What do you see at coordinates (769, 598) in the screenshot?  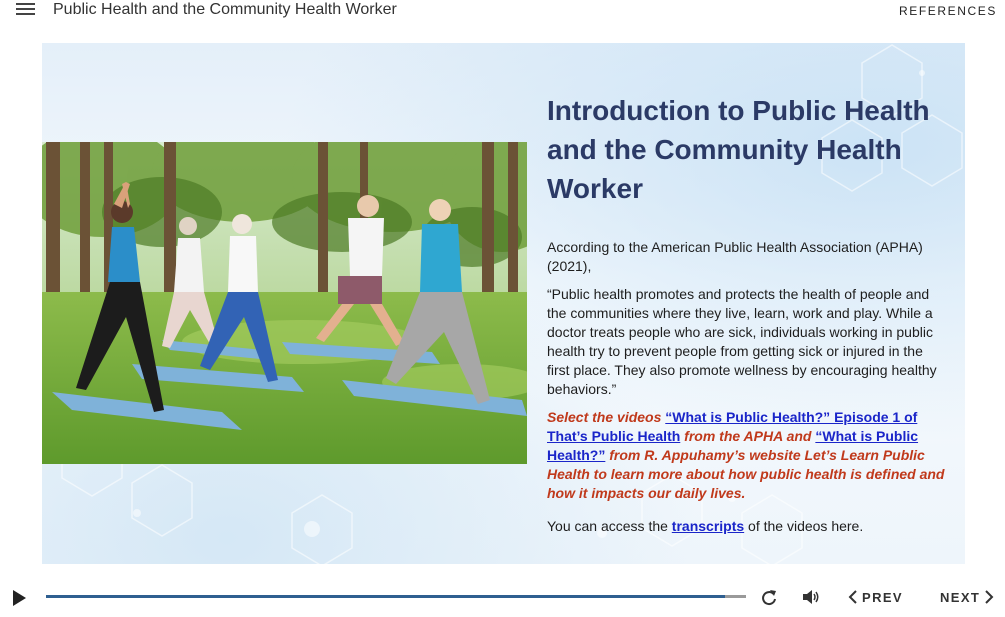 I see `replay-icon` at bounding box center [769, 598].